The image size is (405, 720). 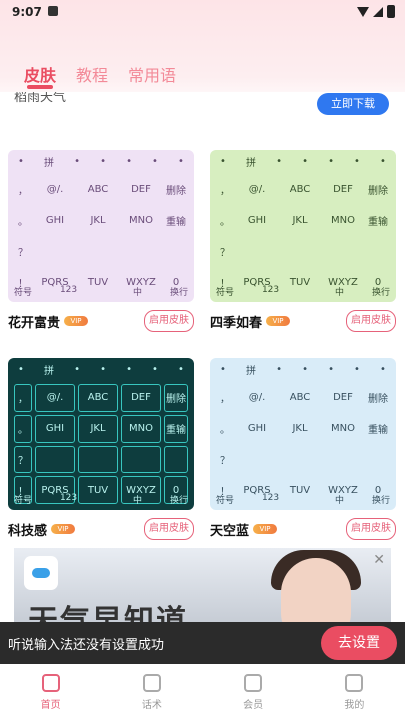 What do you see at coordinates (151, 692) in the screenshot?
I see `nav-scripts: 话术` at bounding box center [151, 692].